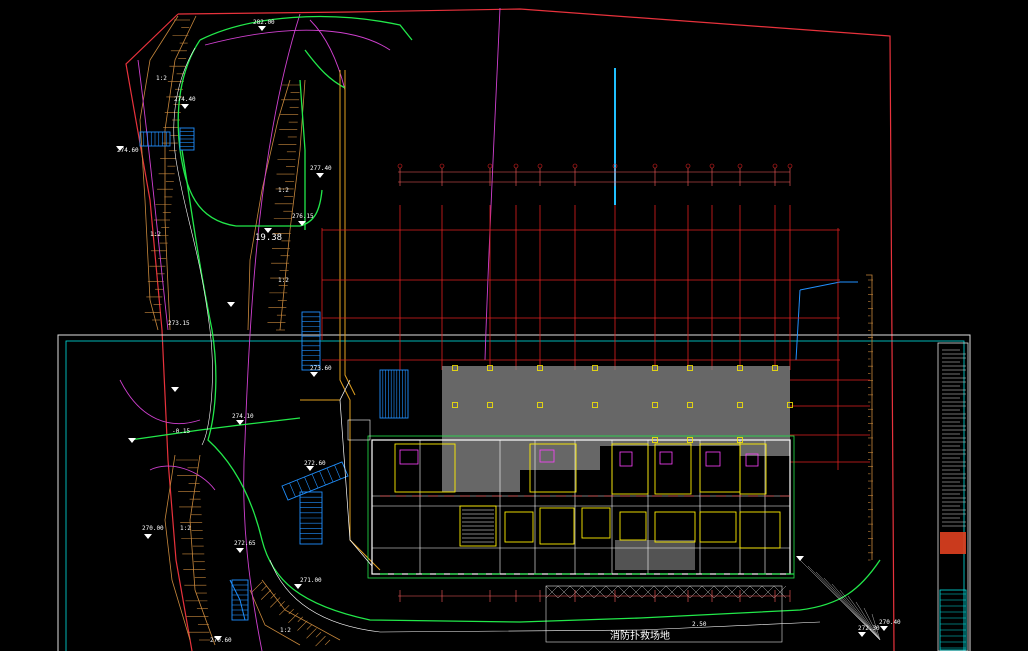  I want to click on elev-low-2: 272.65, so click(245, 543).